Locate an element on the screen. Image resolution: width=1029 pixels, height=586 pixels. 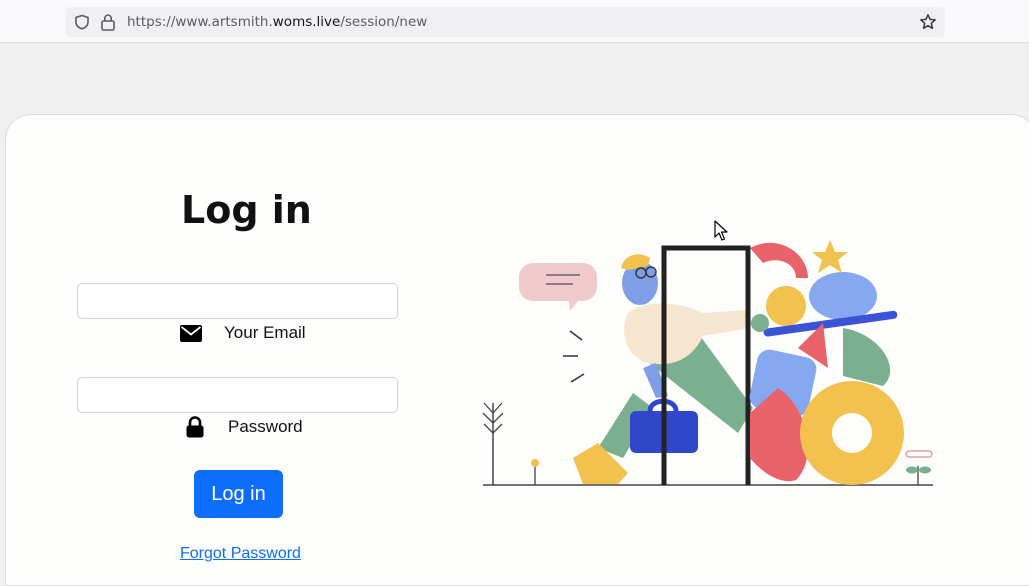
envelope-icon is located at coordinates (191, 333).